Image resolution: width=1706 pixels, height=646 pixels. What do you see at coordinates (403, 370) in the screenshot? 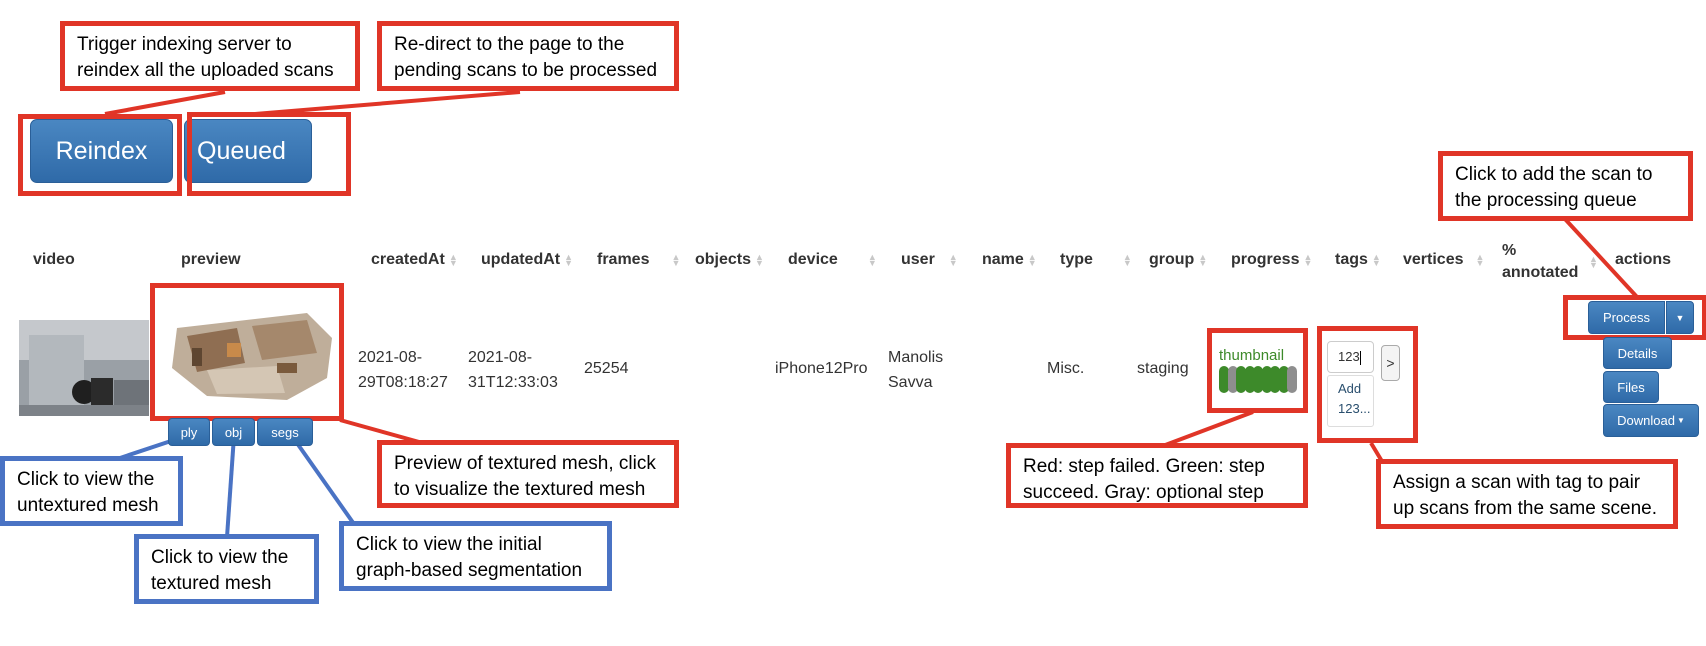
I see `cell-createdAt: 2021-08- 29T08:18:27` at bounding box center [403, 370].